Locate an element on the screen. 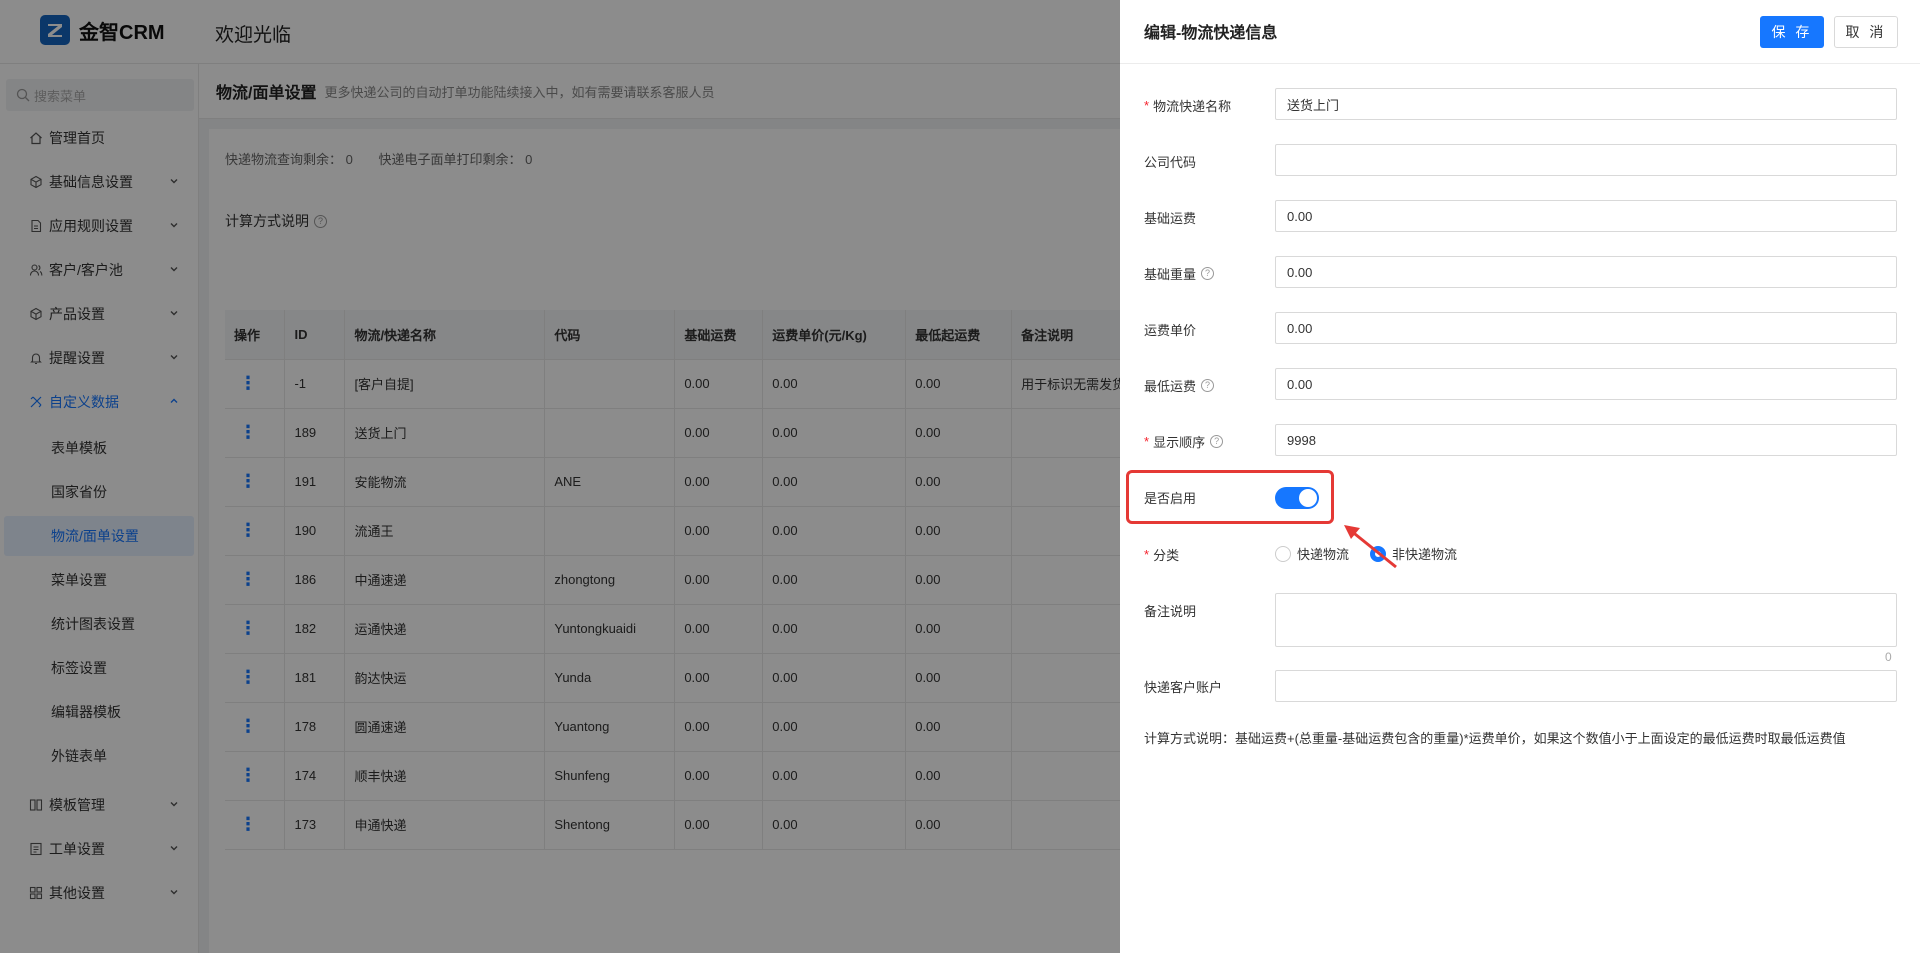 Image resolution: width=1920 pixels, height=953 pixels. label-text: 运费单价 is located at coordinates (1170, 330).